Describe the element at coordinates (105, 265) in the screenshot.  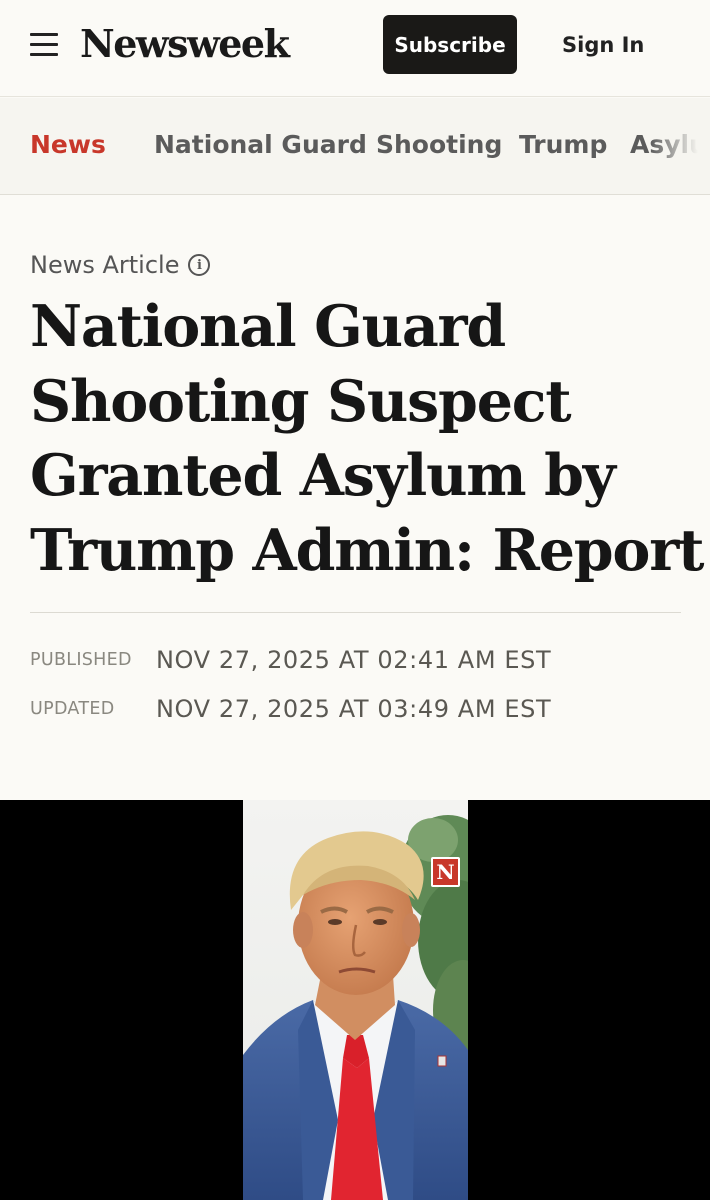
I see `article-type-label: News Article` at that location.